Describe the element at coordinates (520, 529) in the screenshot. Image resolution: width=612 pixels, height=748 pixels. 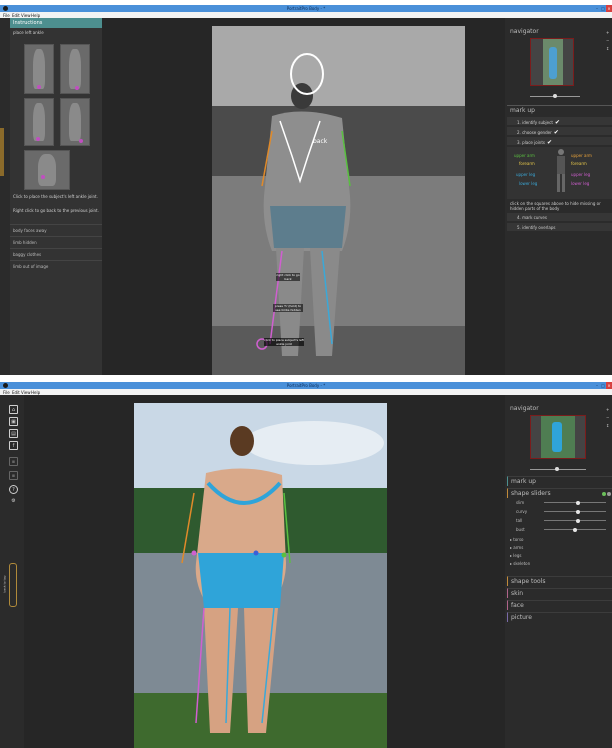
I see `slider-label-bust: bust` at that location.